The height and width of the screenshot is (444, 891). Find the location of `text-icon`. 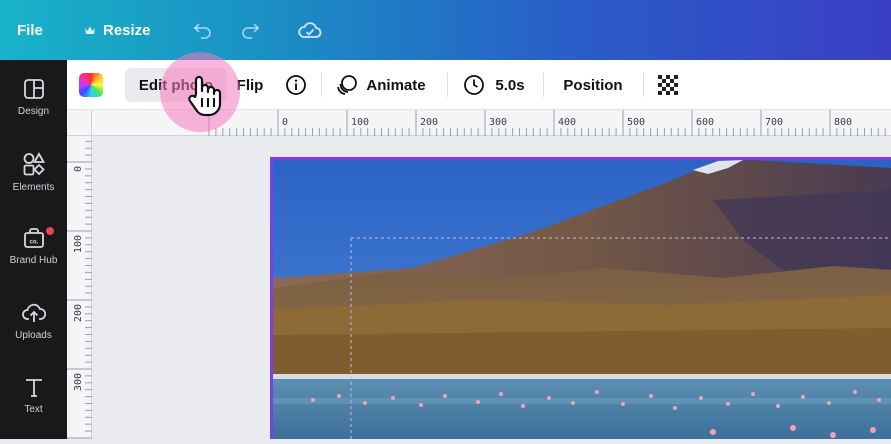

text-icon is located at coordinates (33, 387).